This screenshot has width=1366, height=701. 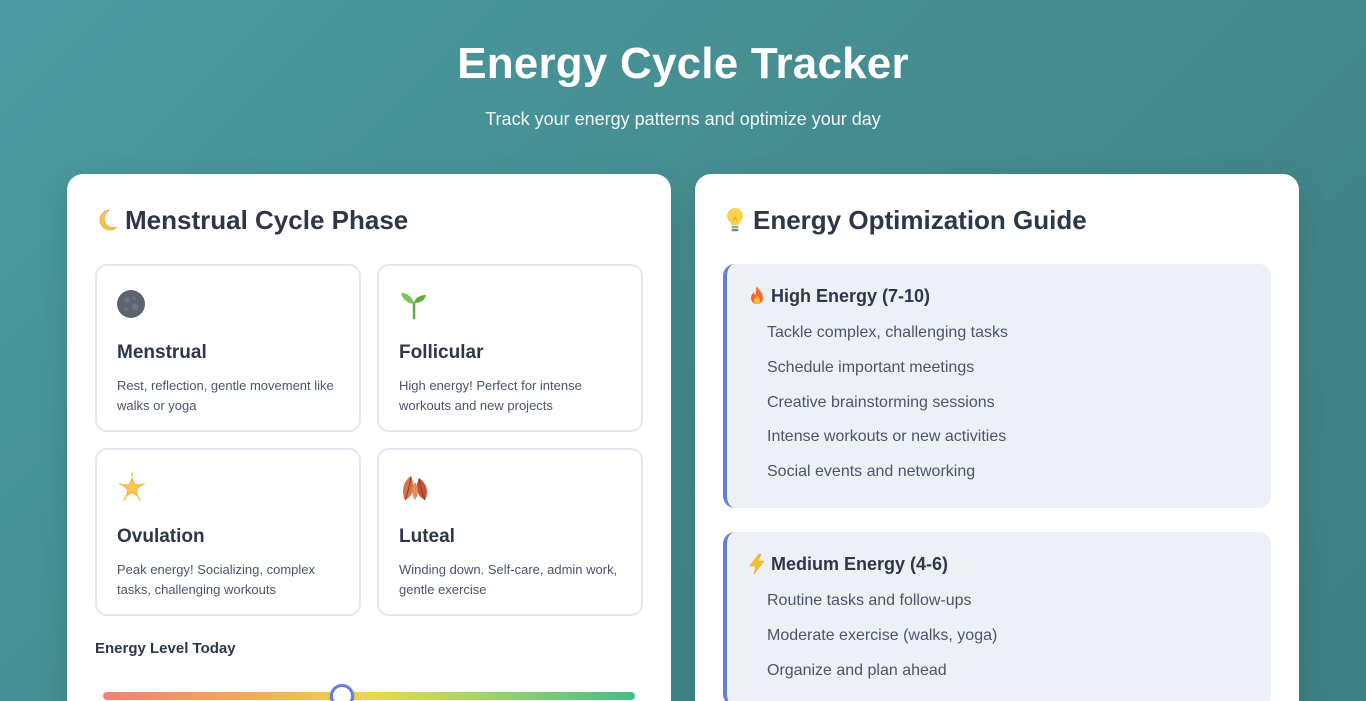 What do you see at coordinates (342, 692) in the screenshot?
I see `slider-thumb` at bounding box center [342, 692].